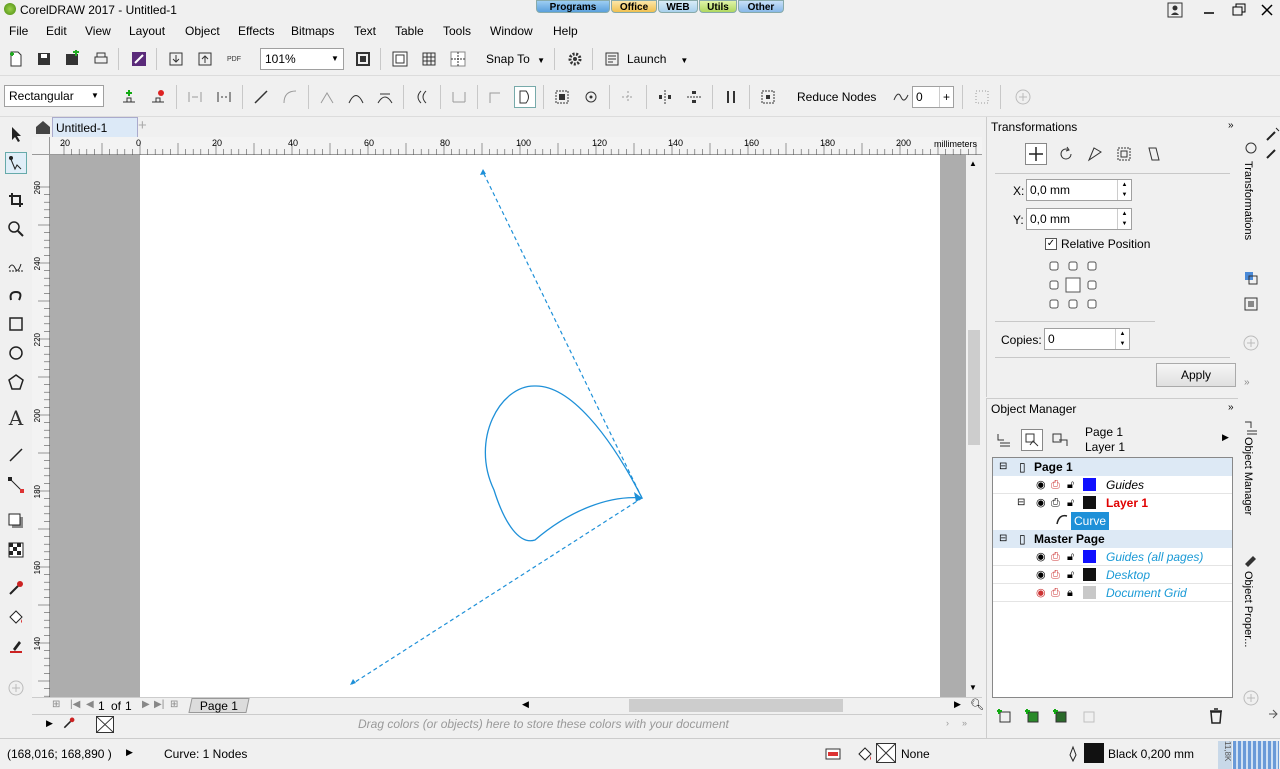  Describe the element at coordinates (98, 31) in the screenshot. I see `menu-view: View` at that location.